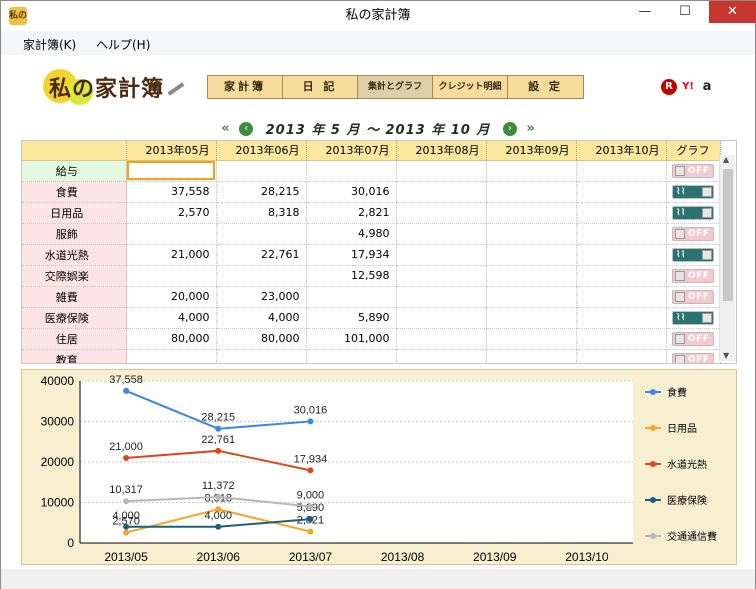 The width and height of the screenshot is (756, 589). What do you see at coordinates (351, 318) in the screenshot?
I see `table-cell: 5,890` at bounding box center [351, 318].